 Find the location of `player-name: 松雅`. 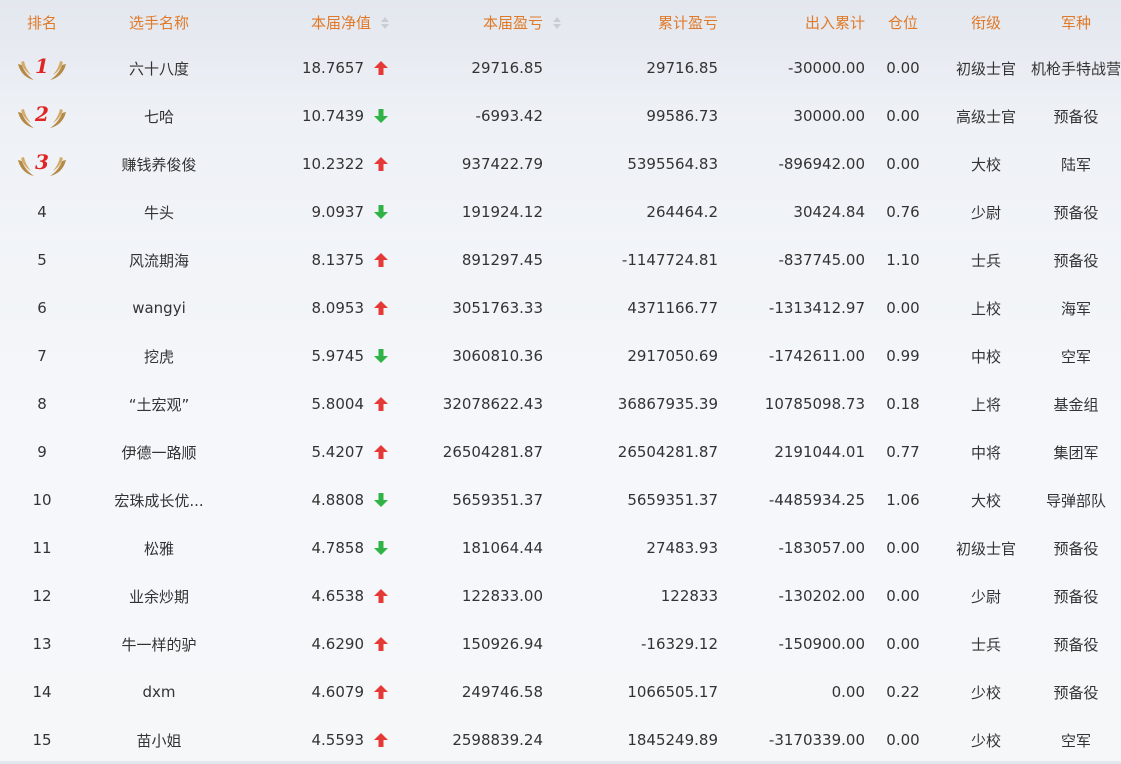

player-name: 松雅 is located at coordinates (159, 549).